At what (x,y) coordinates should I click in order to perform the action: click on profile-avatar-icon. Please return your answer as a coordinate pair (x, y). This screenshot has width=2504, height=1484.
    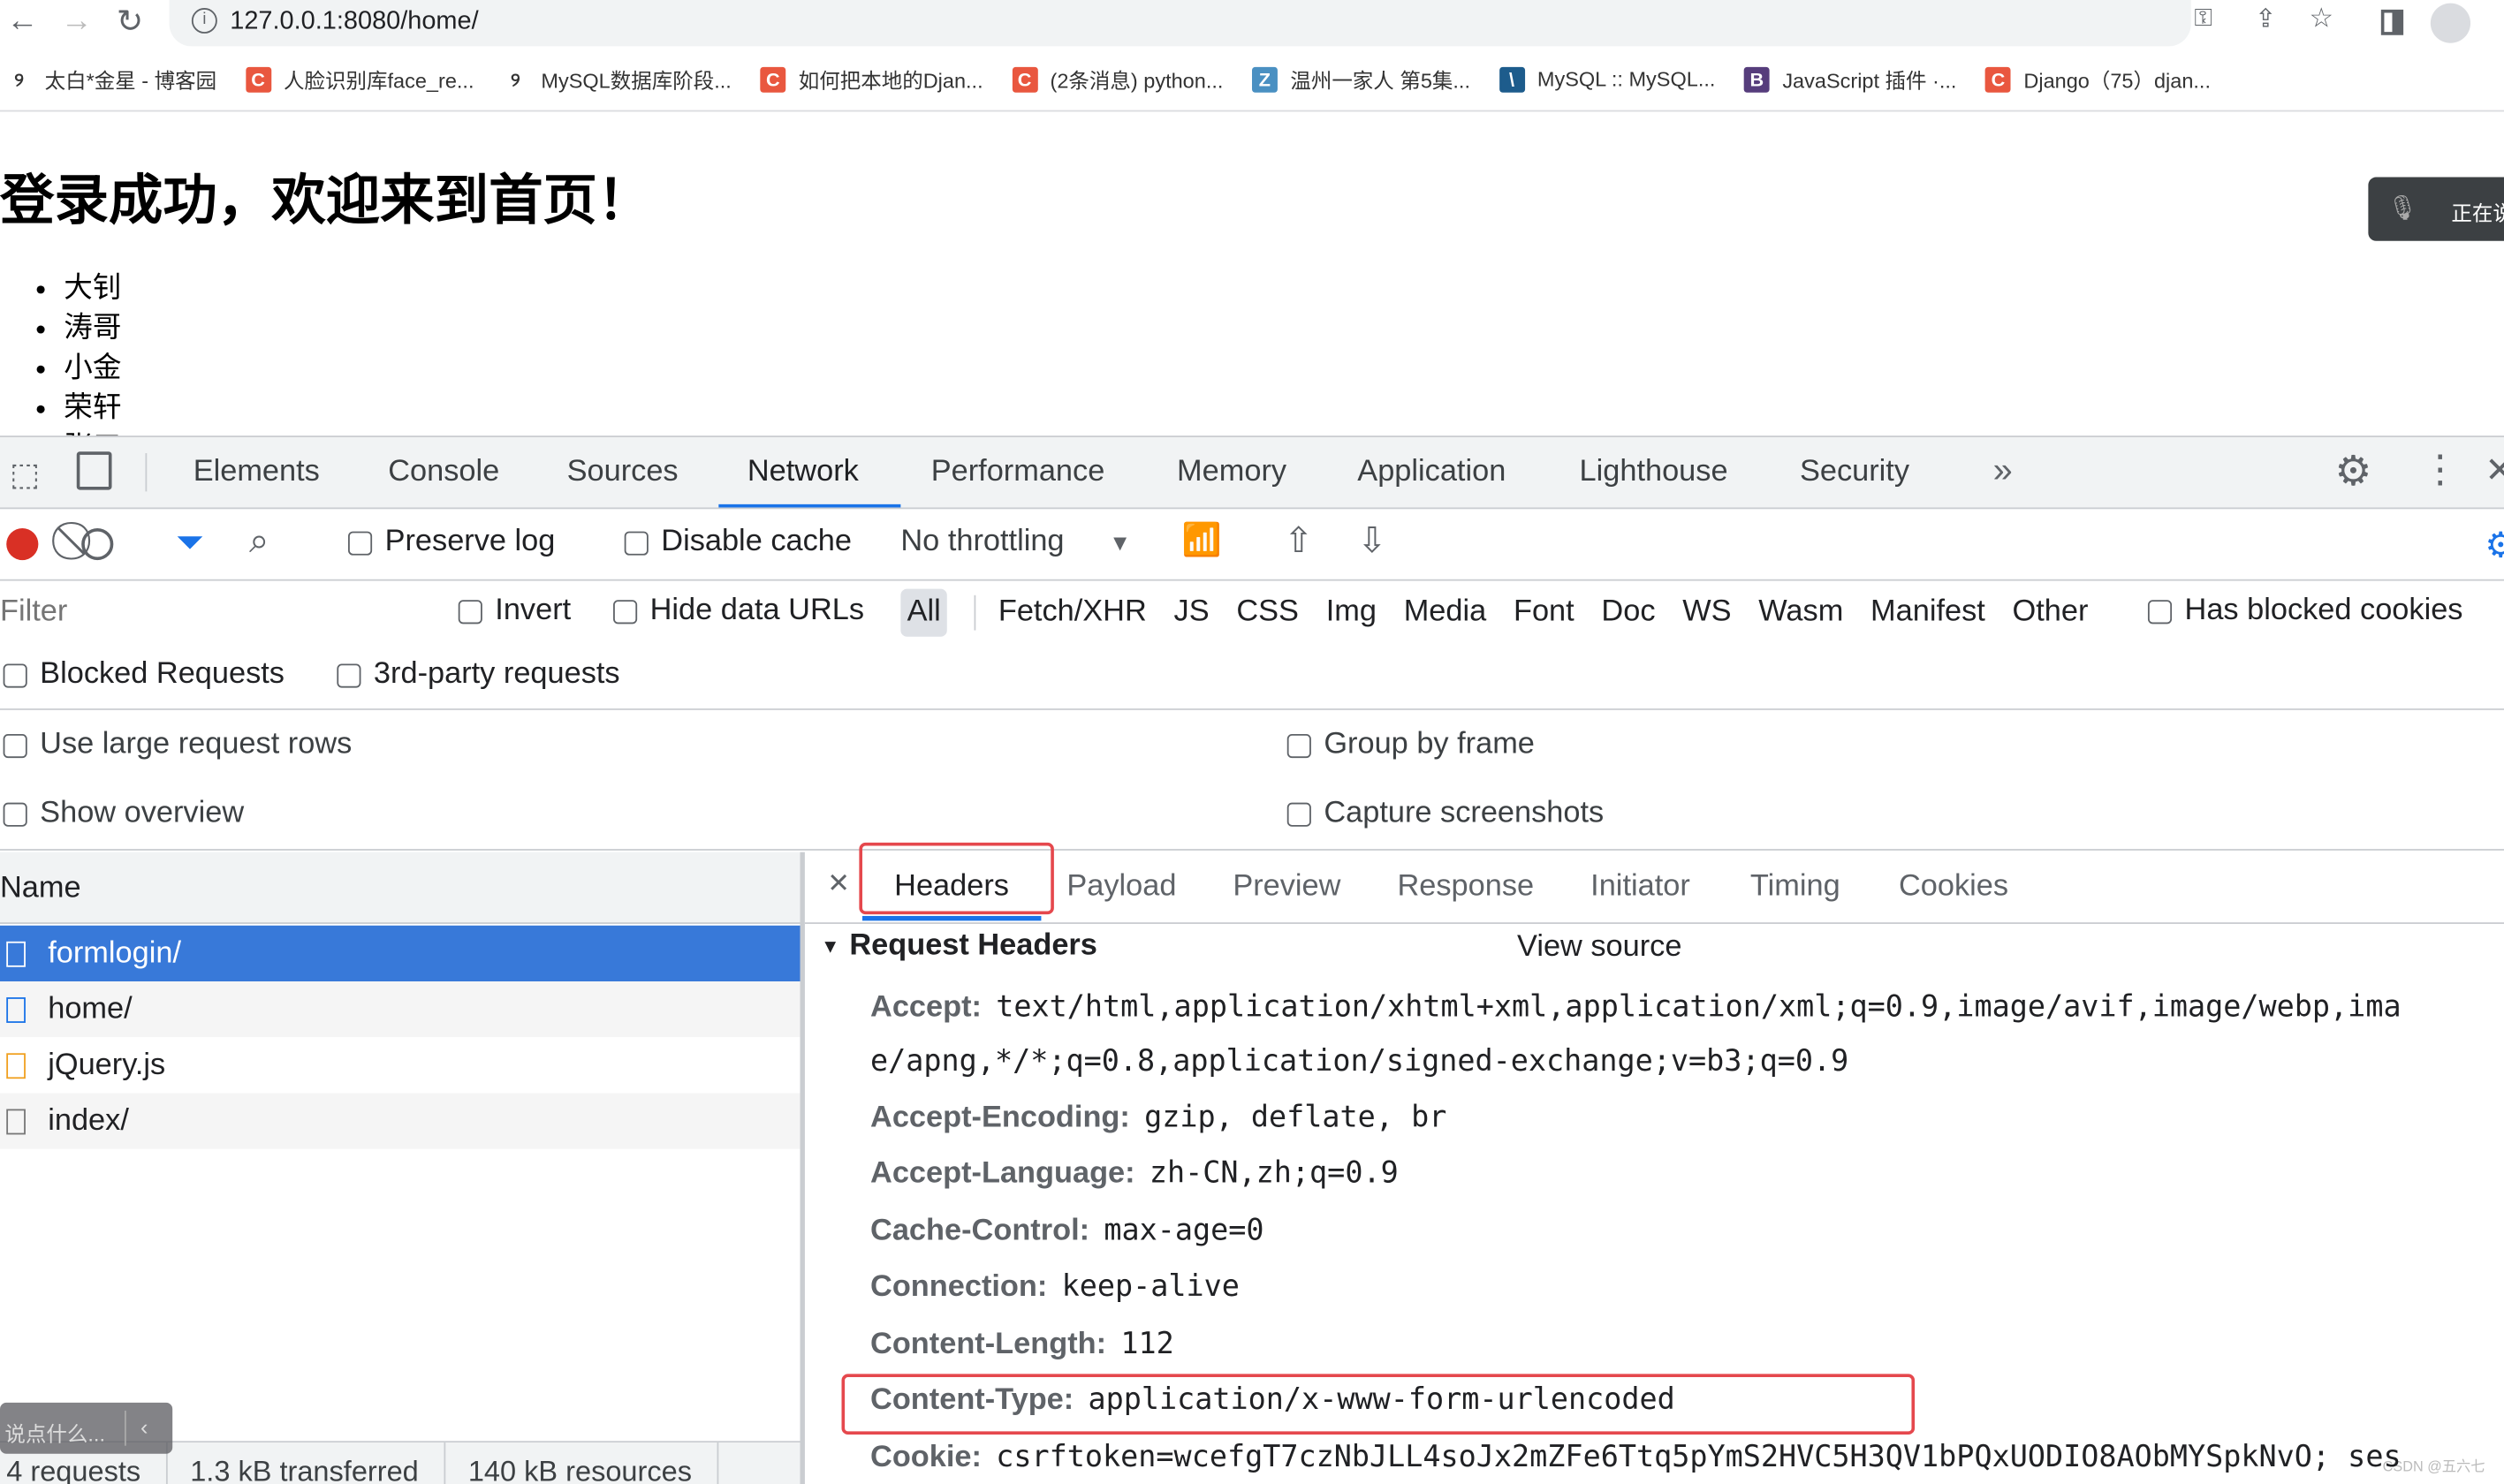
    Looking at the image, I should click on (2450, 23).